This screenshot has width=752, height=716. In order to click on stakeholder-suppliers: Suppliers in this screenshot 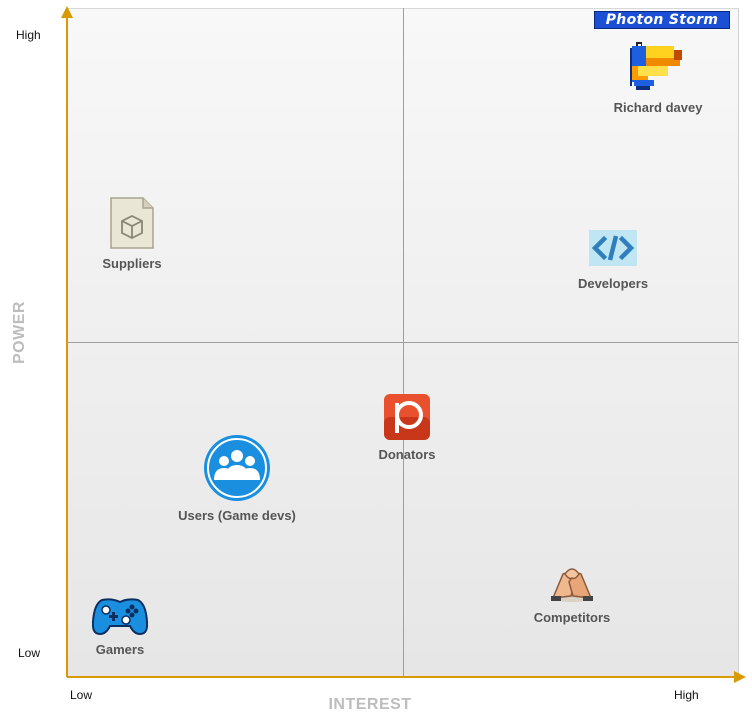, I will do `click(132, 233)`.